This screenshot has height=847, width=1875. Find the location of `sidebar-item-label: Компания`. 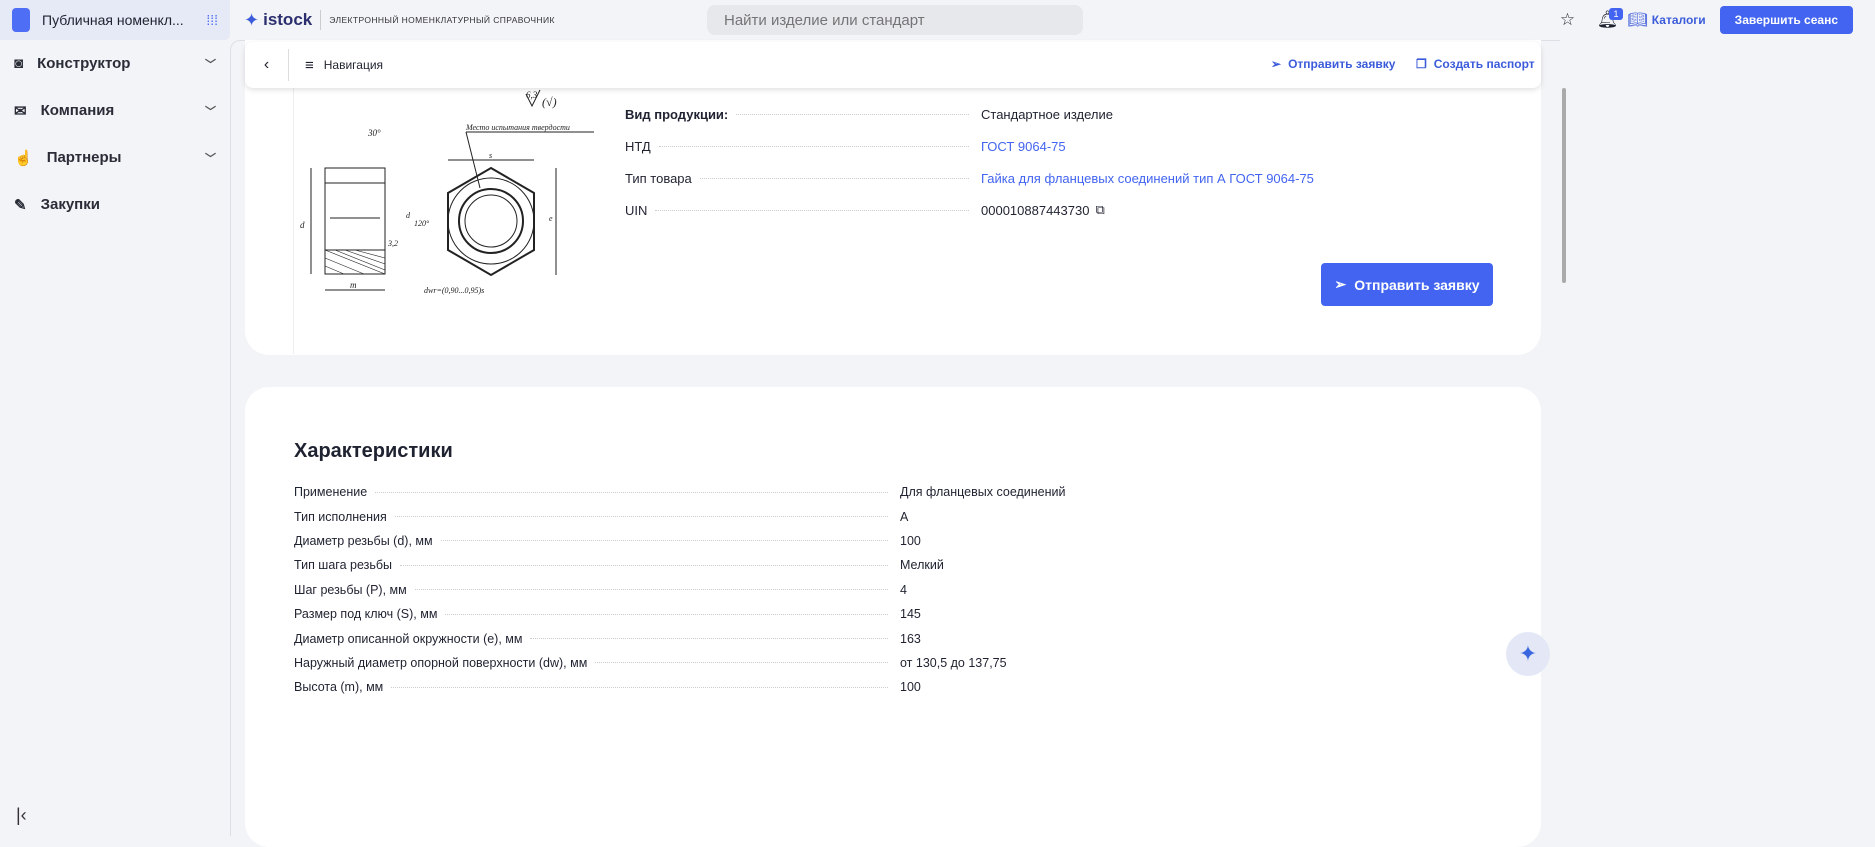

sidebar-item-label: Компания is located at coordinates (77, 110).